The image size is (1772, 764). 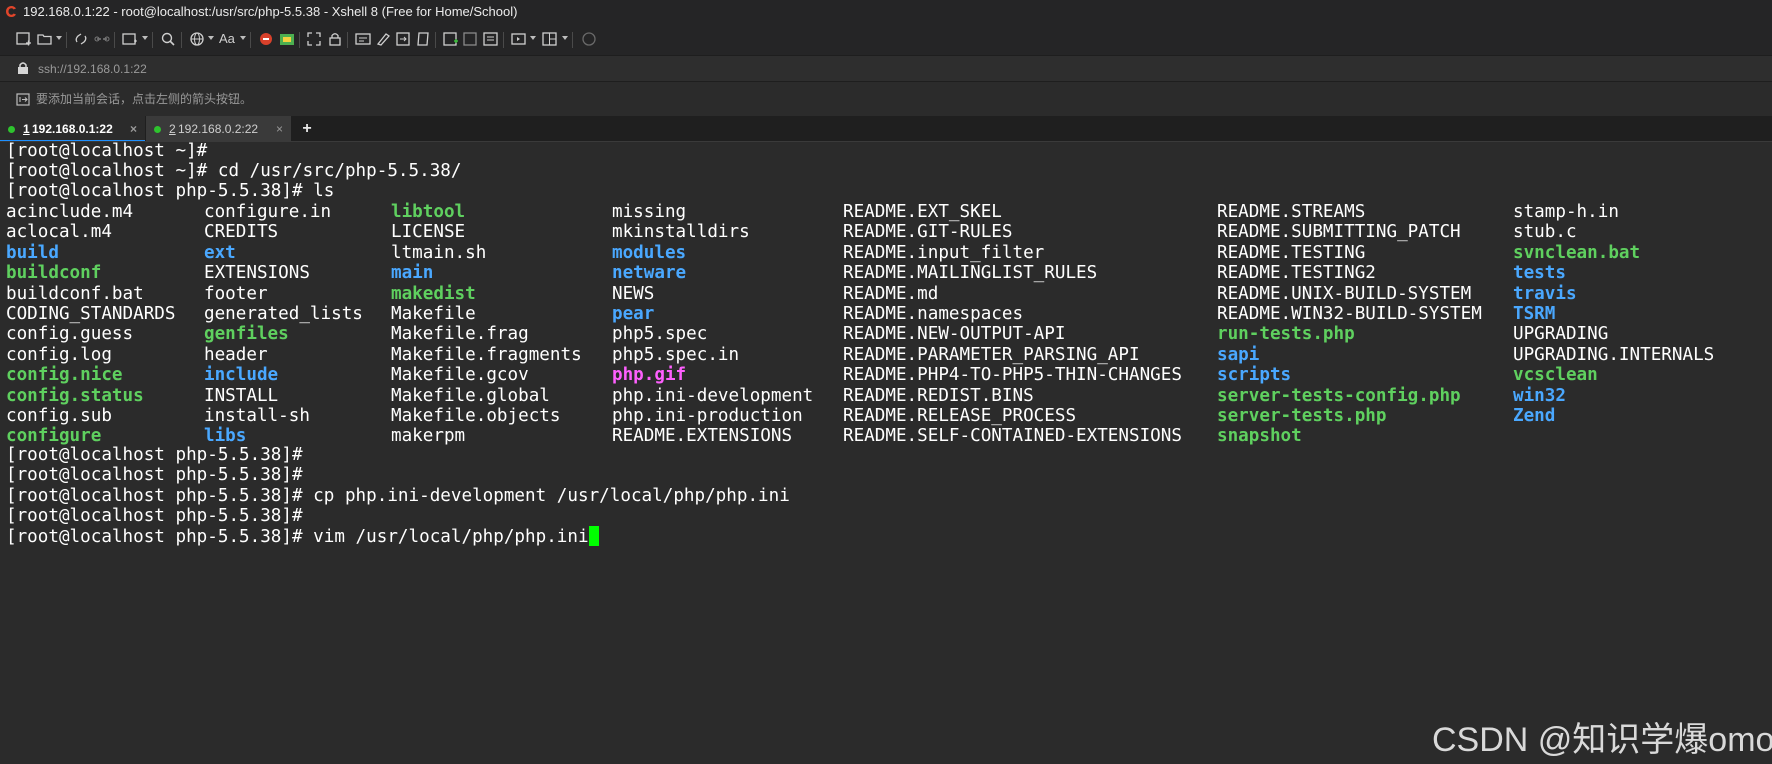 What do you see at coordinates (92, 69) in the screenshot?
I see `session-address: ssh://192.168.0.1:22` at bounding box center [92, 69].